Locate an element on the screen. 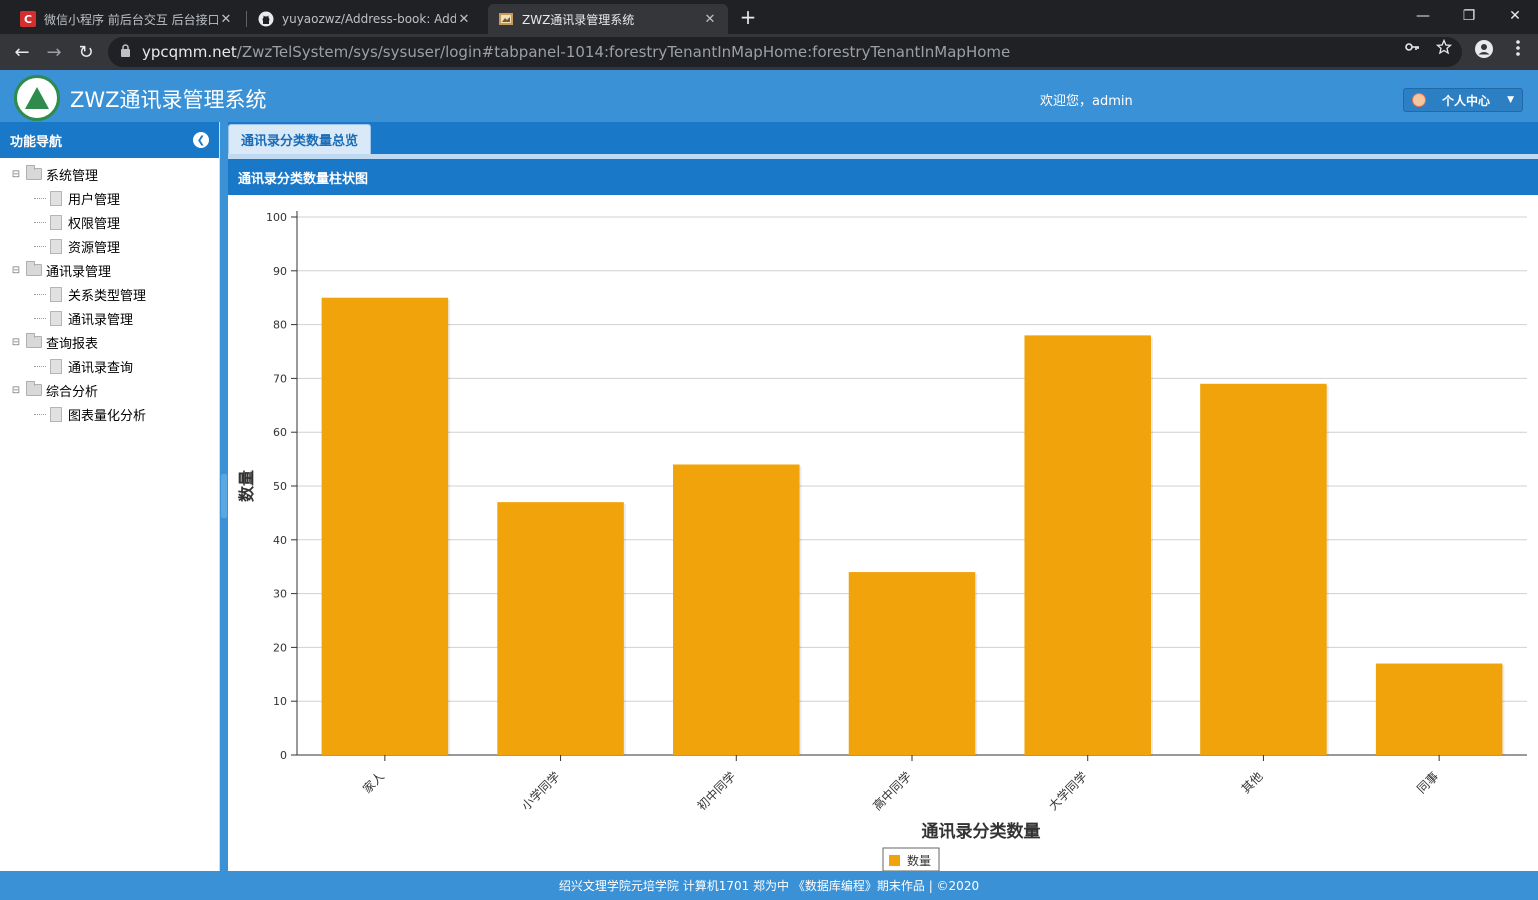  menu-icon is located at coordinates (1518, 50).